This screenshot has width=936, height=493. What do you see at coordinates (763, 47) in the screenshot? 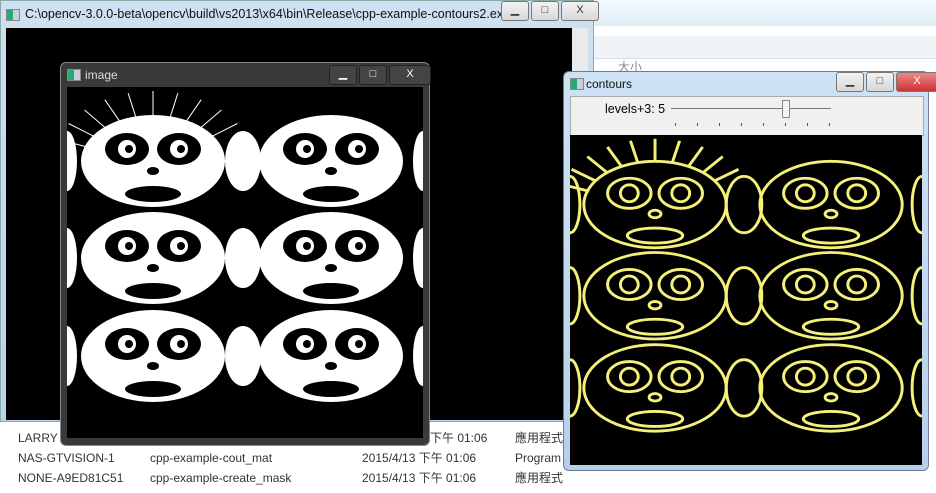
I see `explorer-column-header` at bounding box center [763, 47].